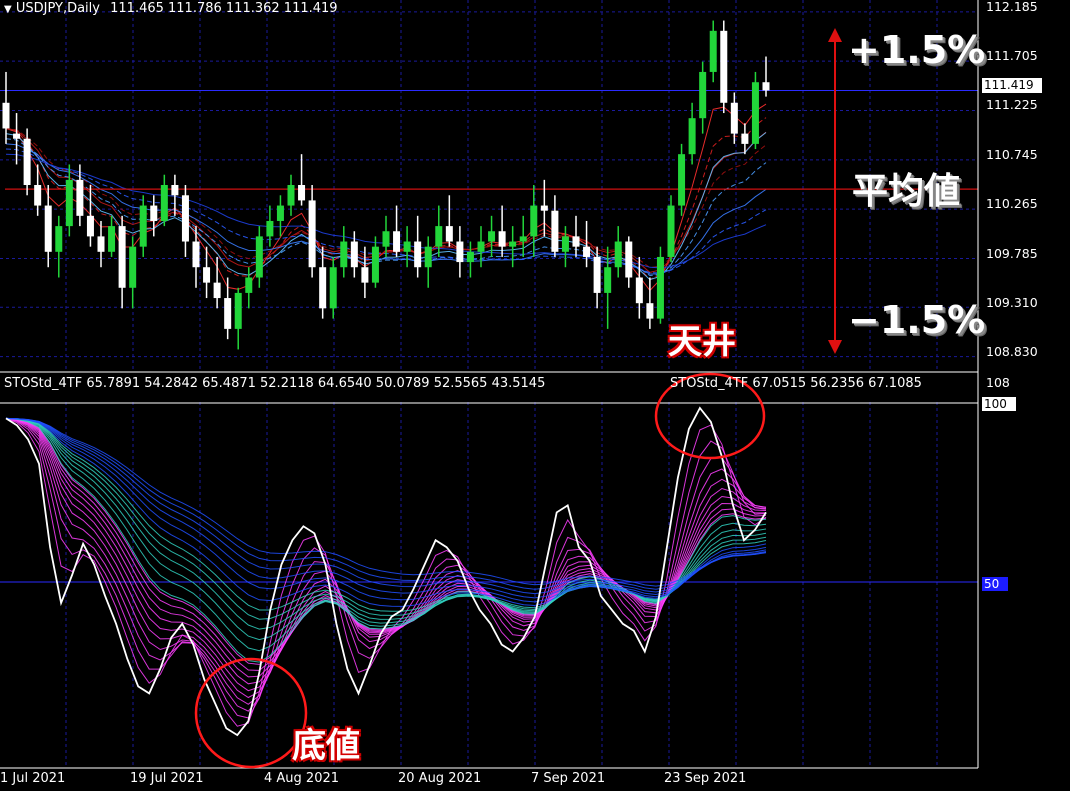 This screenshot has height=791, width=1070. What do you see at coordinates (57, 8) in the screenshot?
I see `symbol-label: USDJPY,Daily` at bounding box center [57, 8].